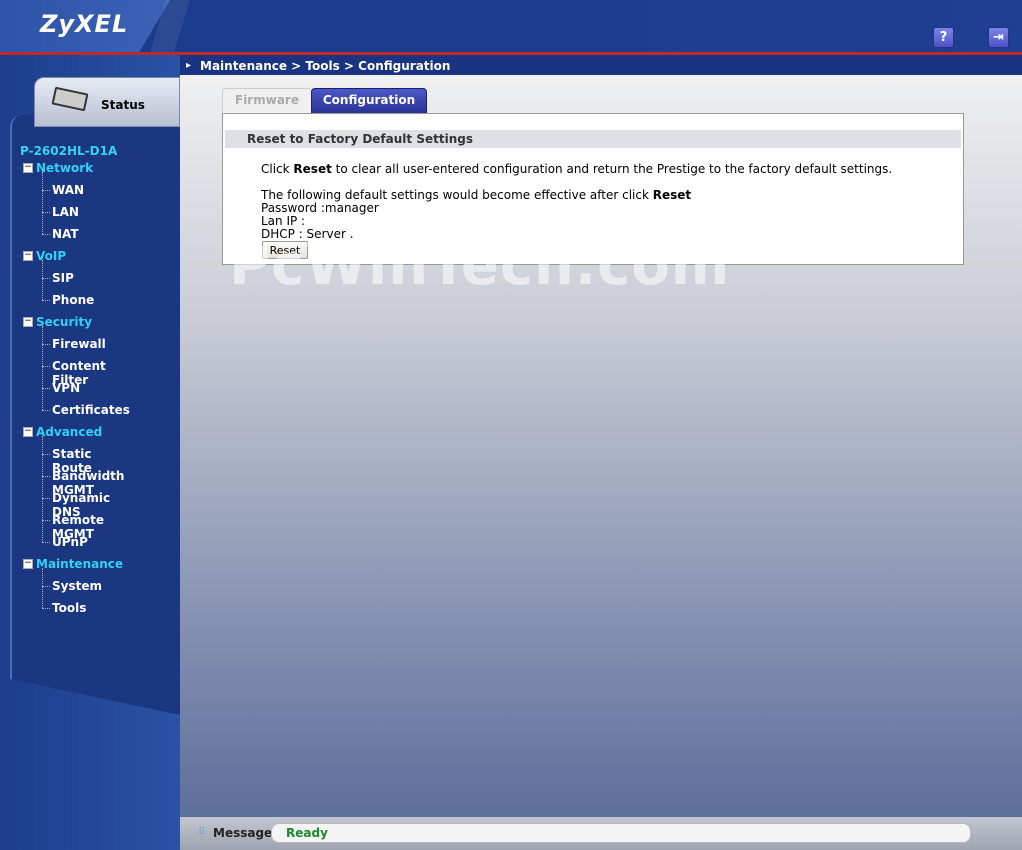 The height and width of the screenshot is (850, 1022). I want to click on router-icon, so click(70, 99).